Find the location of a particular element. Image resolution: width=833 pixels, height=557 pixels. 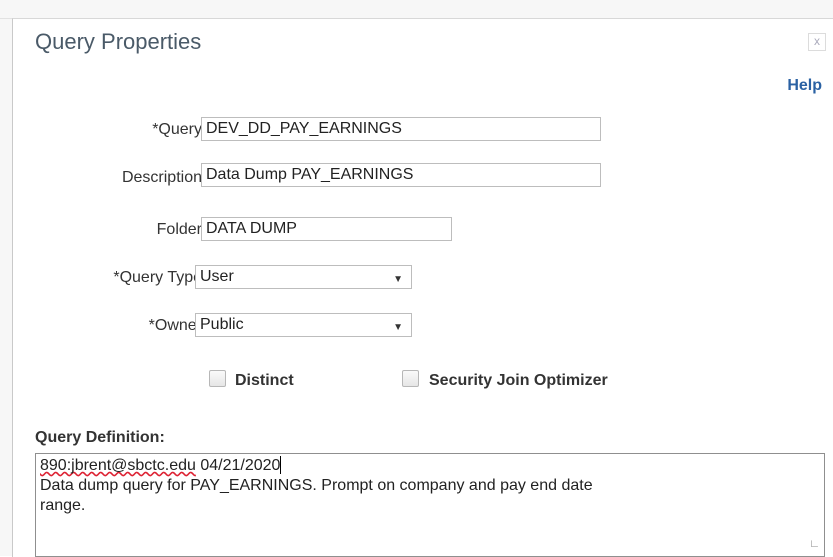

resize-grip-icon: ∟ is located at coordinates (814, 544).